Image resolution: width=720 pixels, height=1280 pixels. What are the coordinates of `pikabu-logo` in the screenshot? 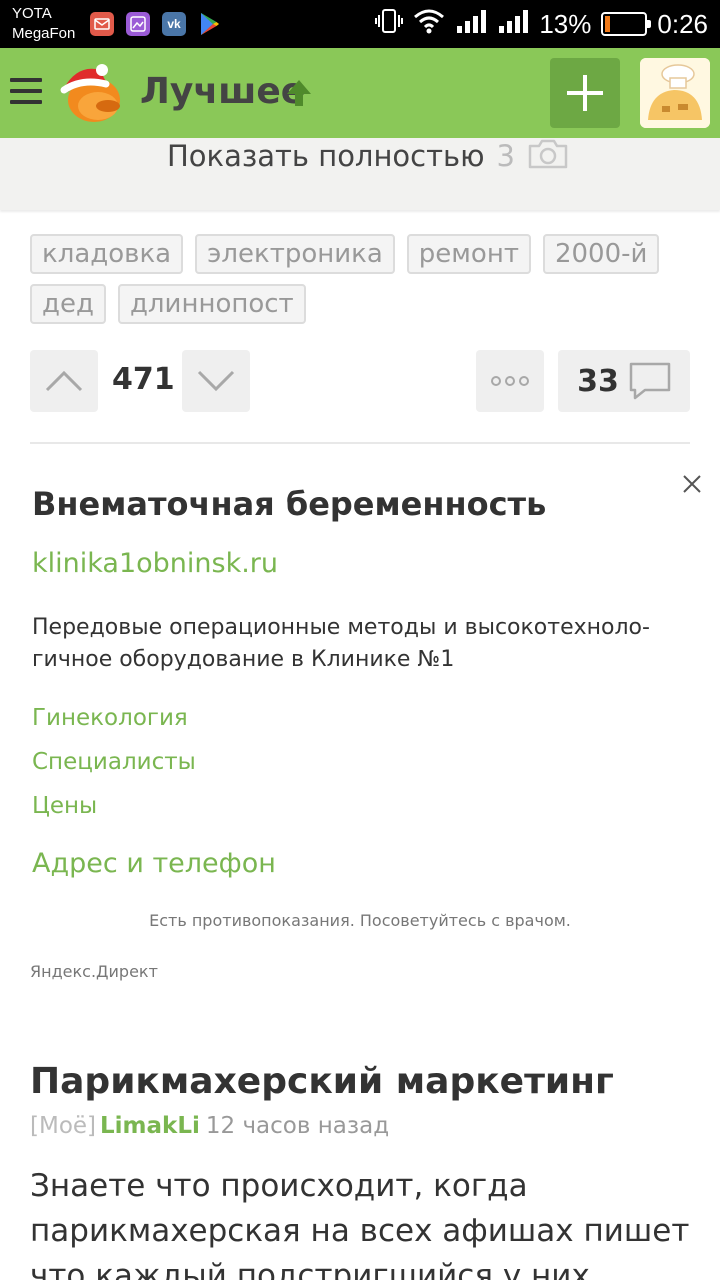 It's located at (91, 93).